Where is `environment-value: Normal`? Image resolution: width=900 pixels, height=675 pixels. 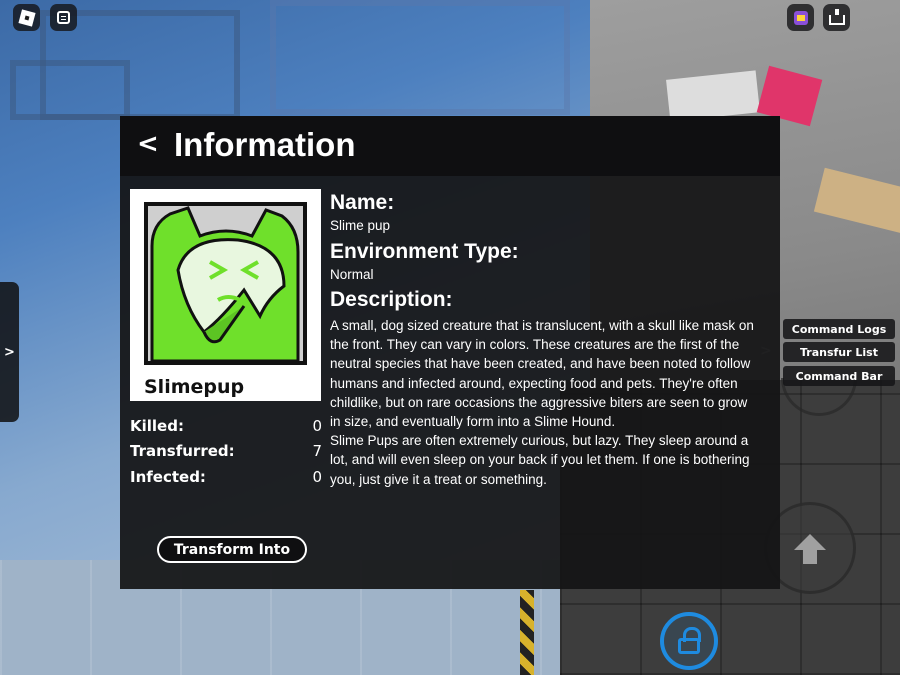 environment-value: Normal is located at coordinates (352, 274).